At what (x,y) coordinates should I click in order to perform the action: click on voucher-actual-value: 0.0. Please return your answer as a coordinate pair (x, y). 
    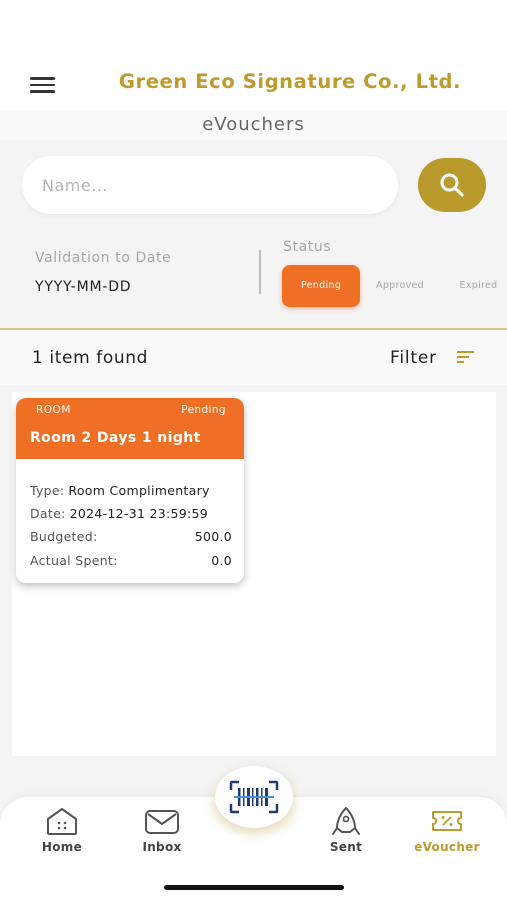
    Looking at the image, I should click on (221, 560).